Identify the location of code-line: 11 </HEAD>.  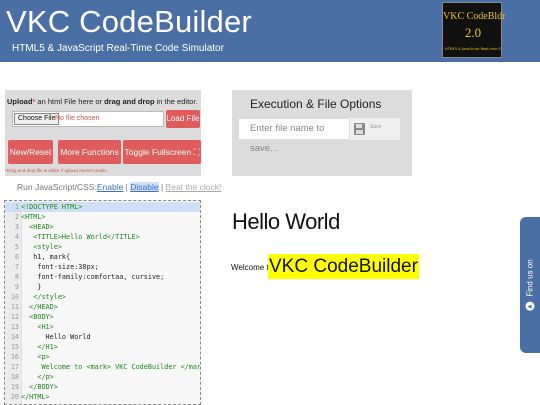
(102, 307).